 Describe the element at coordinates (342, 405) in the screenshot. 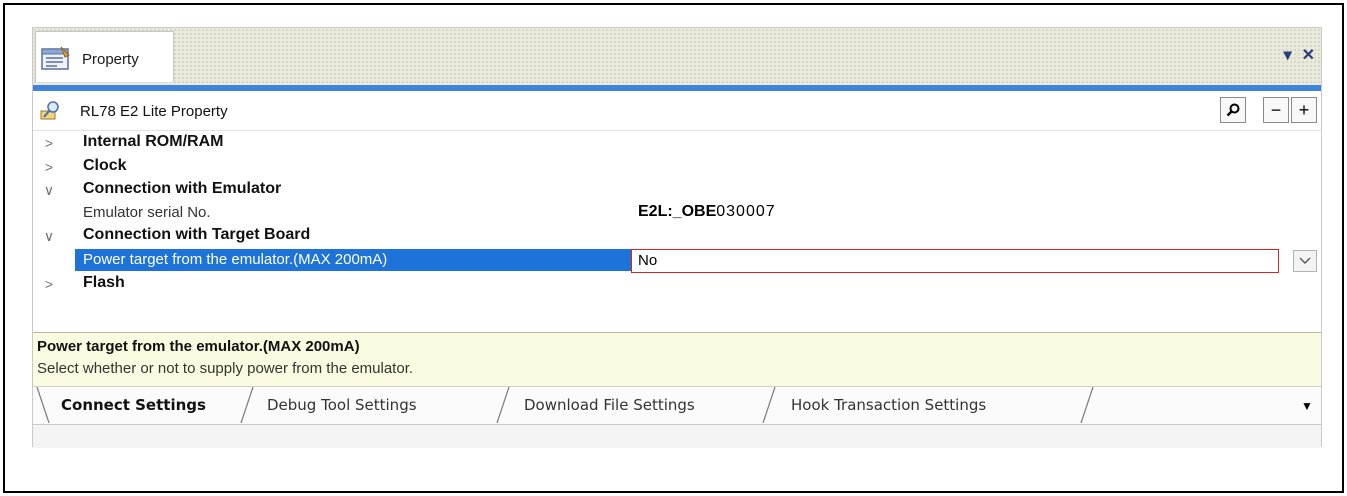

I see `tab-label: Debug Tool Settings` at that location.